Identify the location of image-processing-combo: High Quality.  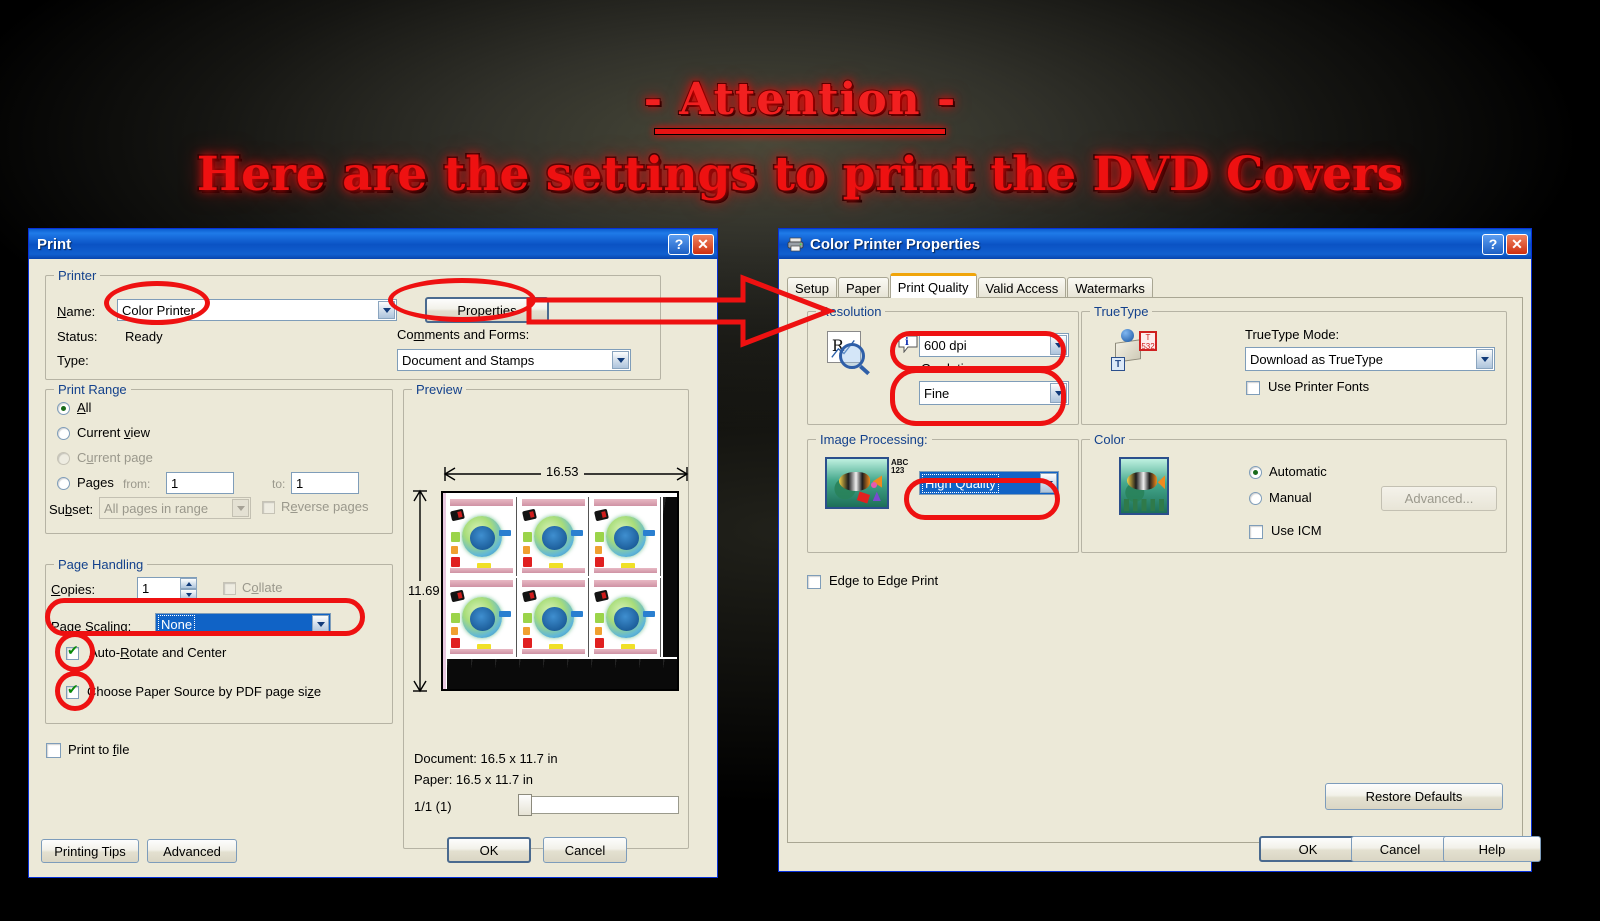
(989, 483).